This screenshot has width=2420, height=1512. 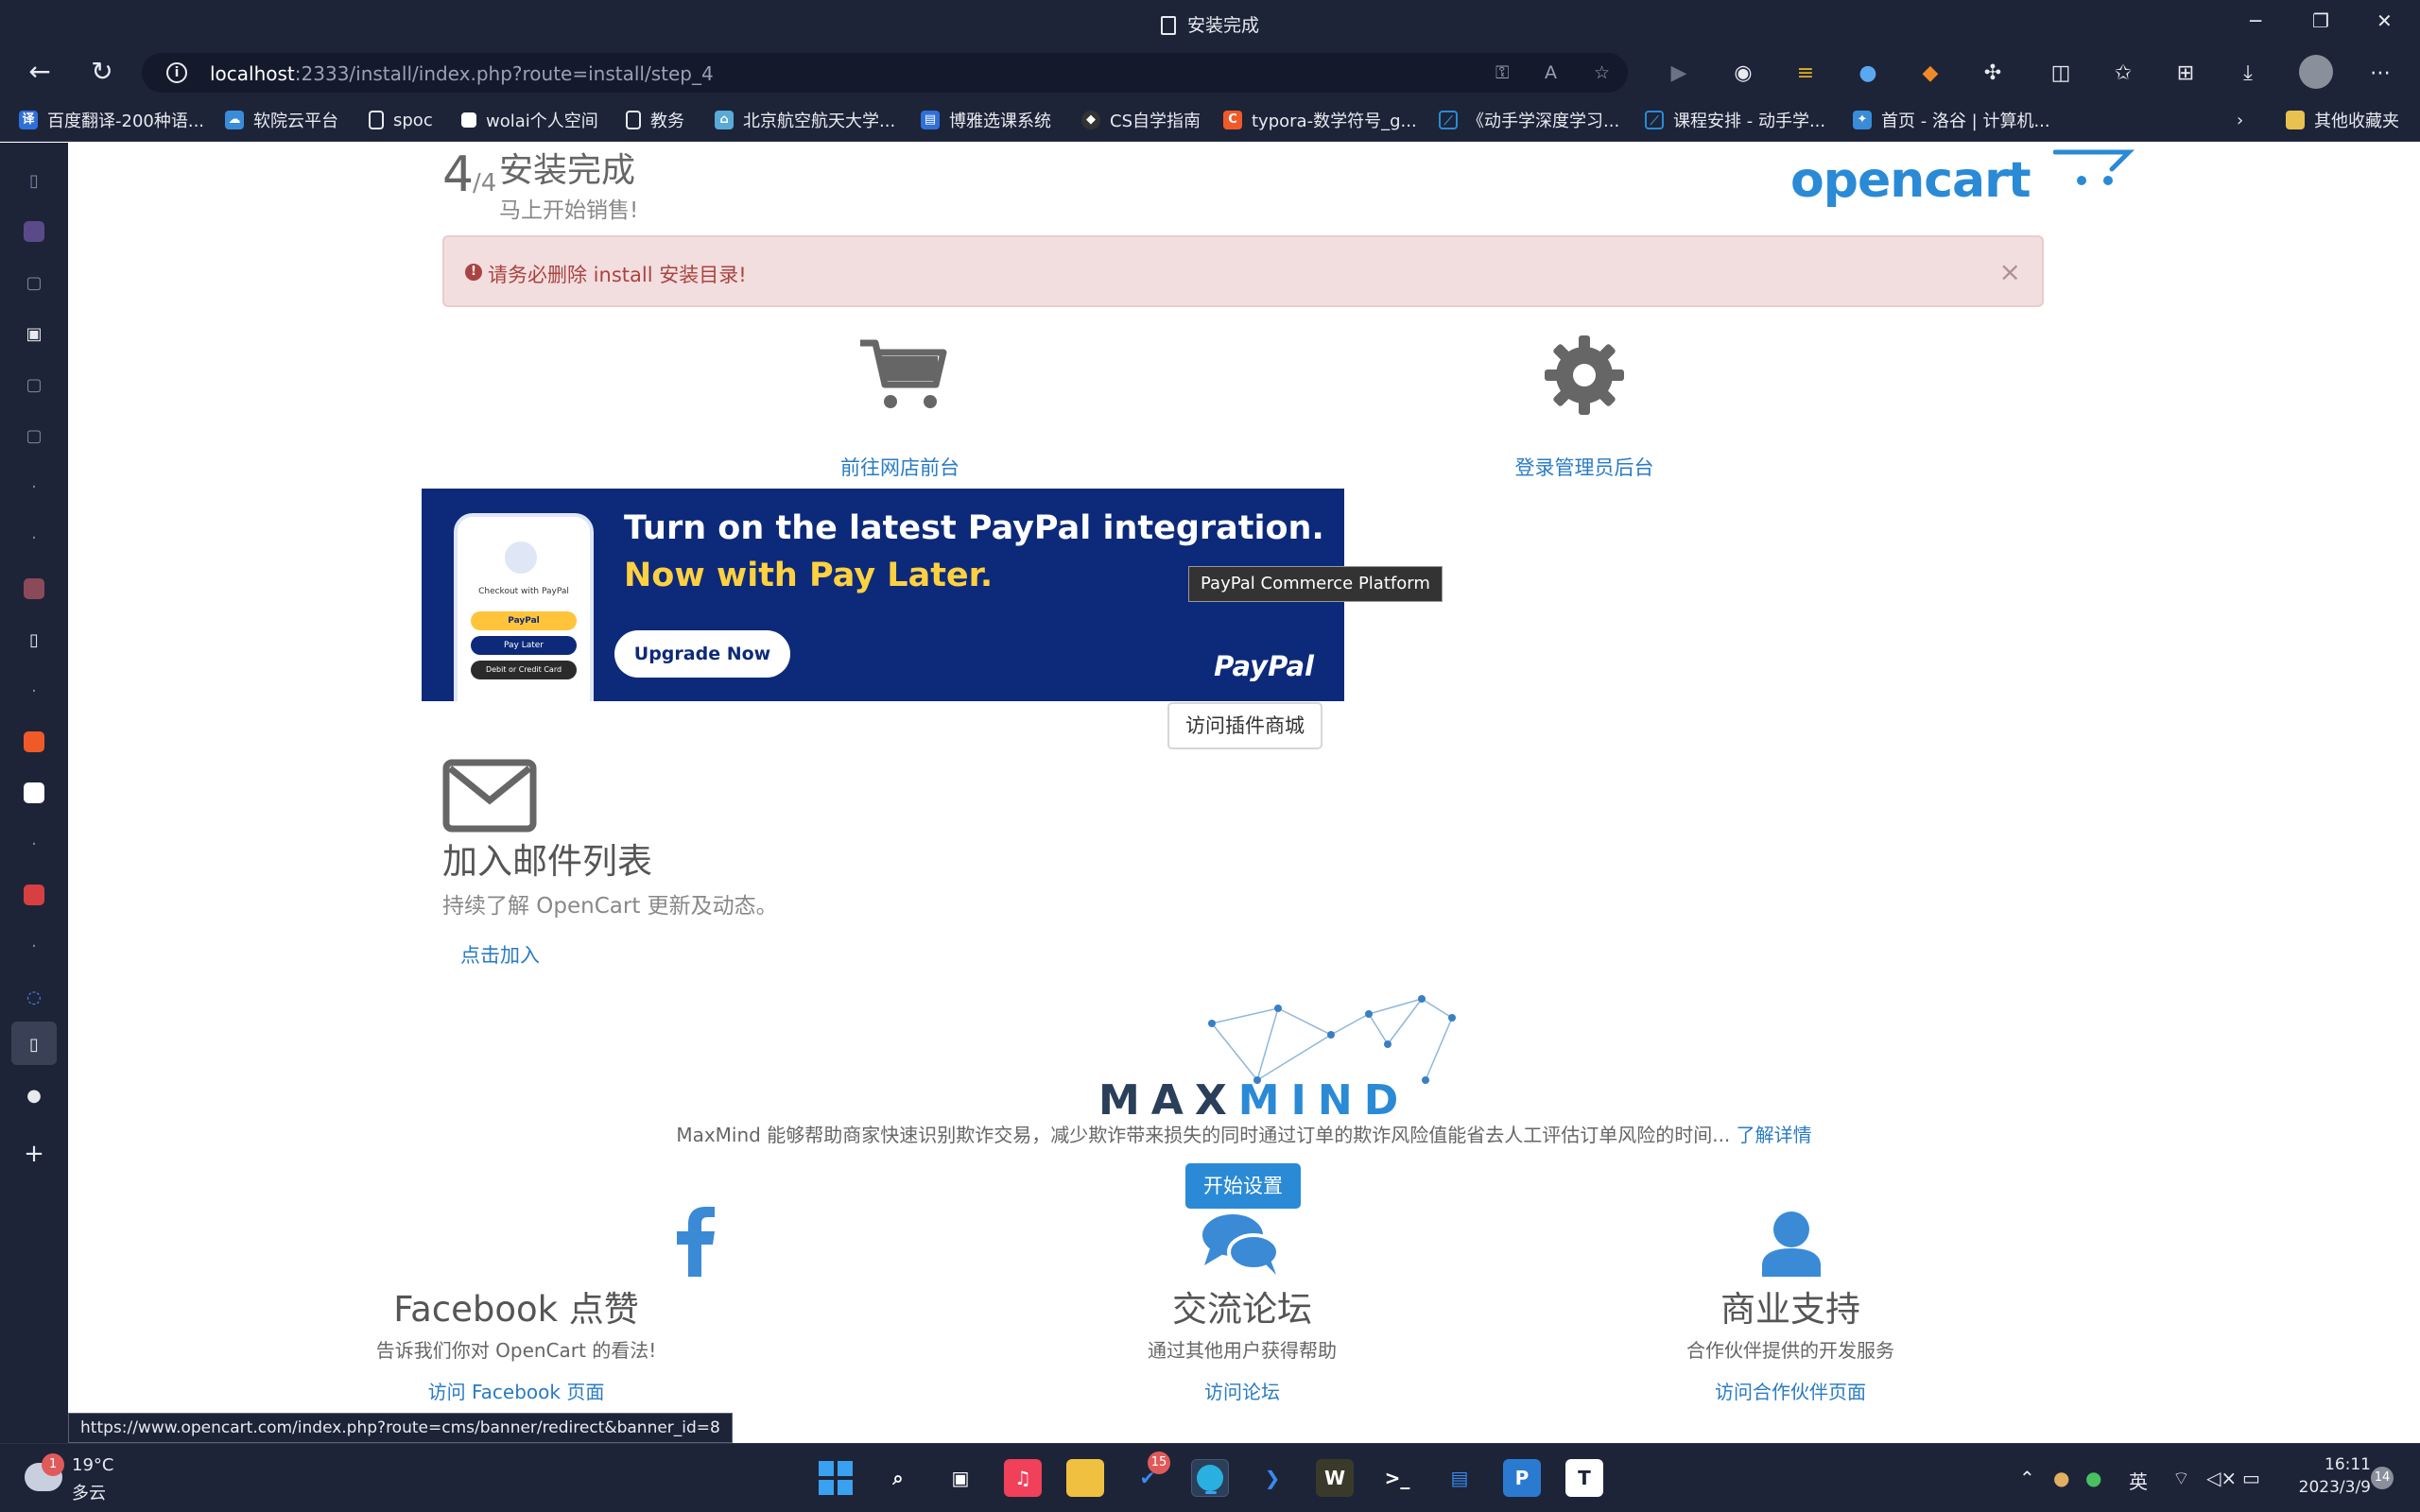 What do you see at coordinates (1522, 1478) in the screenshot?
I see `p-app-icon: P` at bounding box center [1522, 1478].